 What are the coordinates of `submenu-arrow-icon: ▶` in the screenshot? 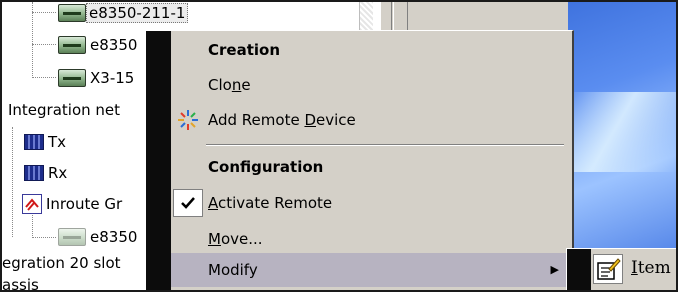 It's located at (554, 269).